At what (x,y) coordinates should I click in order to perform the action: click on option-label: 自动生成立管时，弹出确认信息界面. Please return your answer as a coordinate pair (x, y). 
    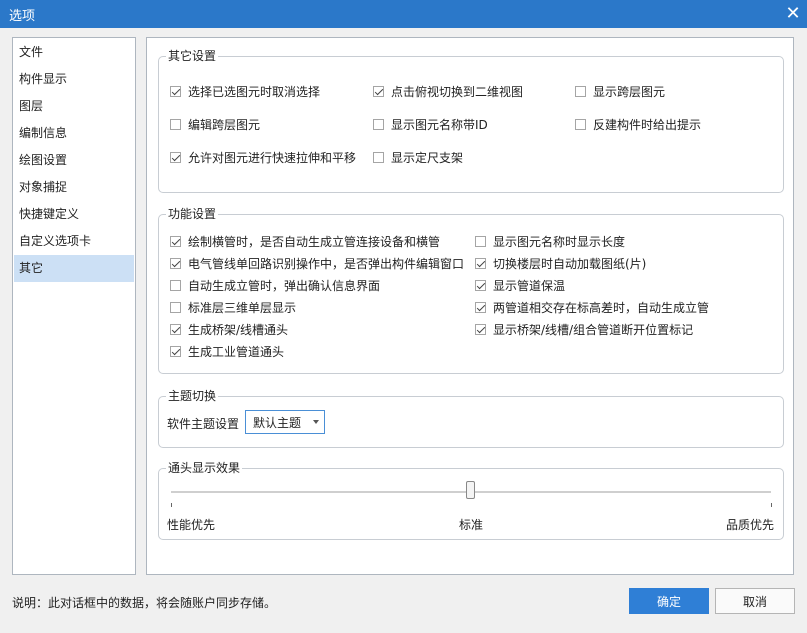
    Looking at the image, I should click on (284, 285).